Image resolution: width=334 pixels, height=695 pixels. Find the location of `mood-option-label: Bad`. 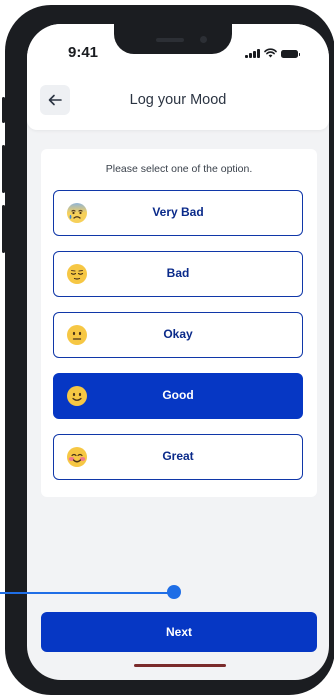

mood-option-label: Bad is located at coordinates (178, 273).